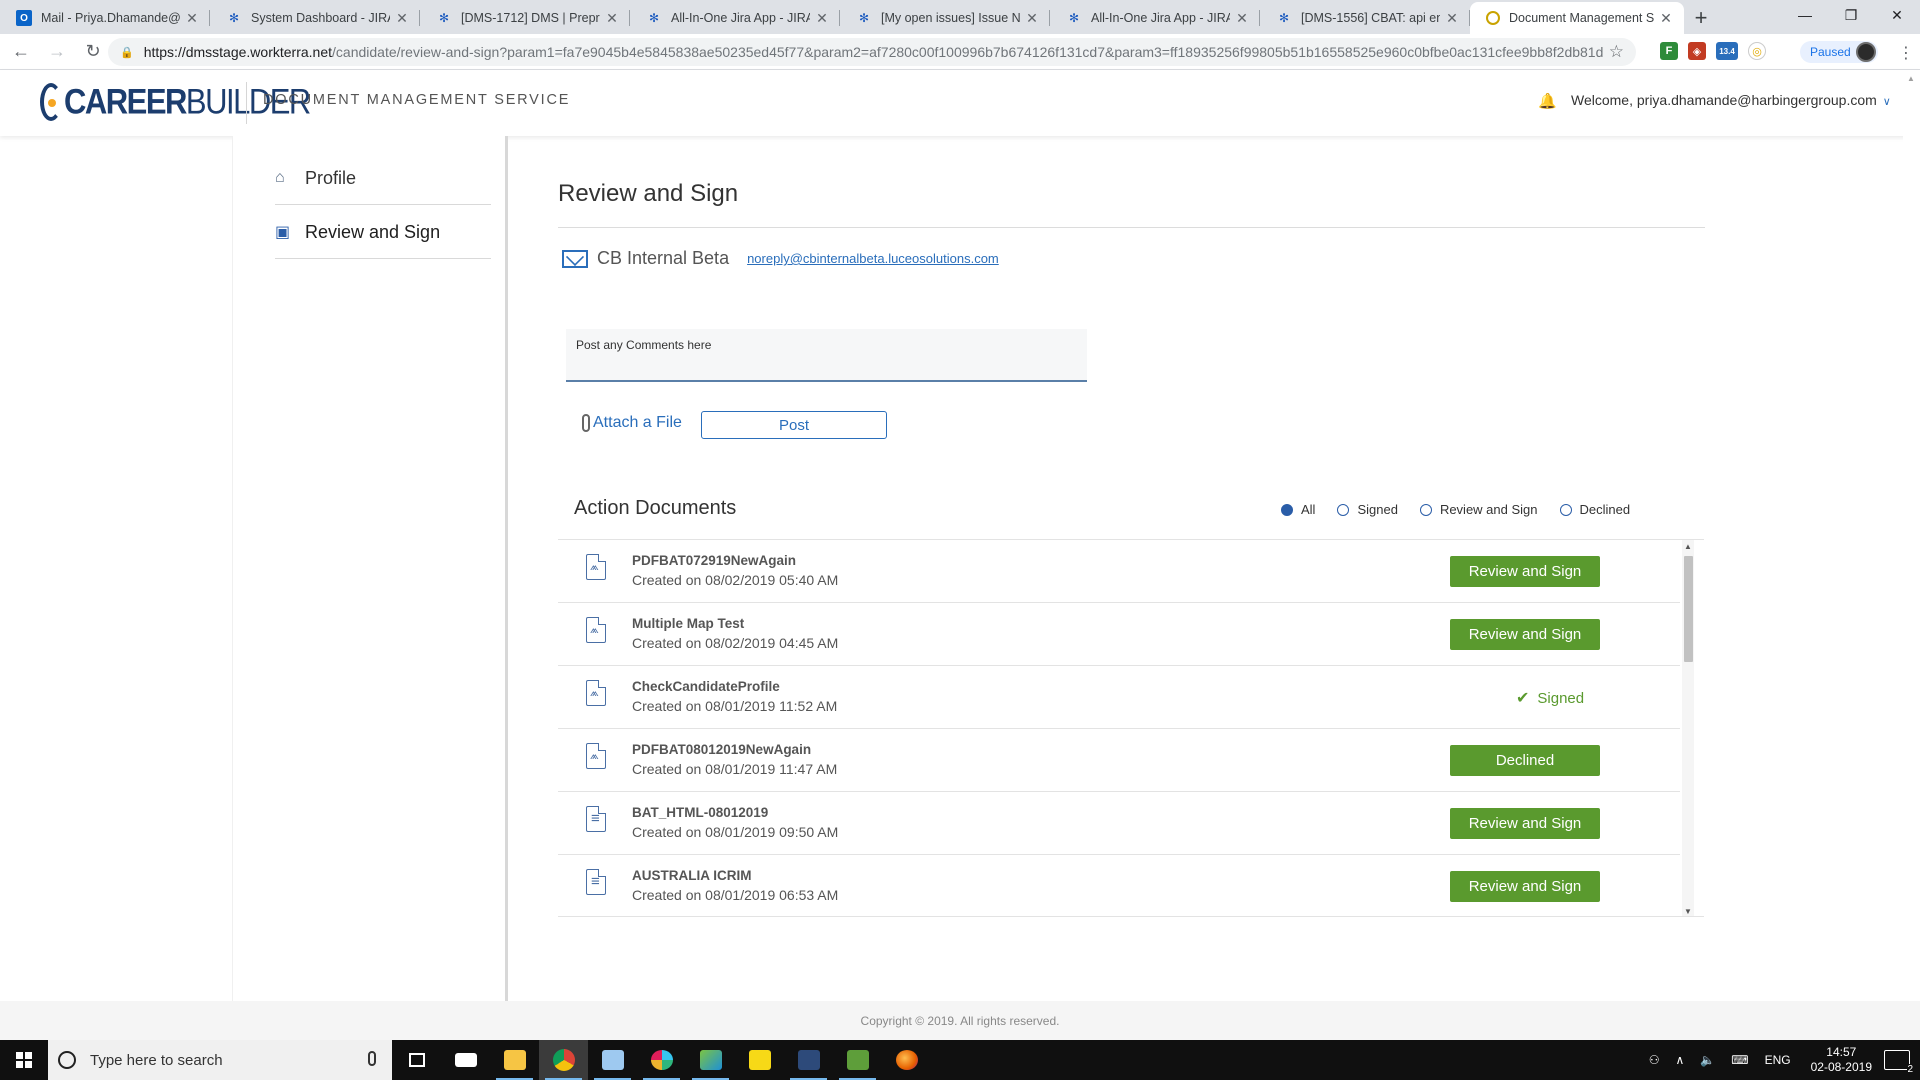  Describe the element at coordinates (370, 568) in the screenshot. I see `sidebar: ⌂ Profile ▣ Review and Sign` at that location.